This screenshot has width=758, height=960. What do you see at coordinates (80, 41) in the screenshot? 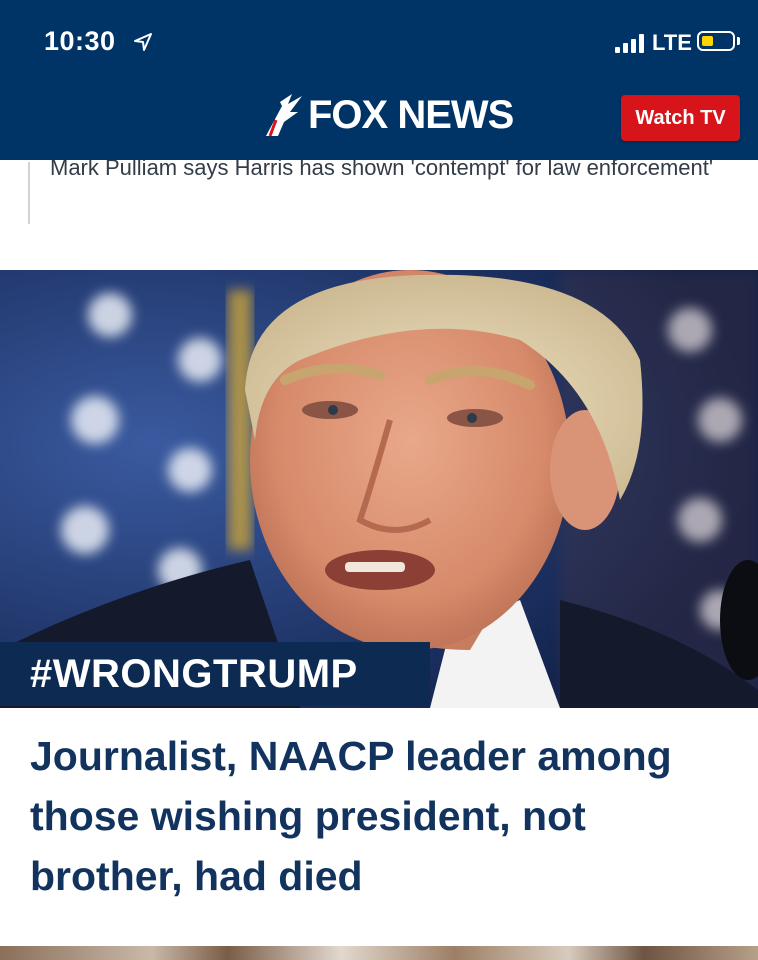
I see `status-time: 10:30` at bounding box center [80, 41].